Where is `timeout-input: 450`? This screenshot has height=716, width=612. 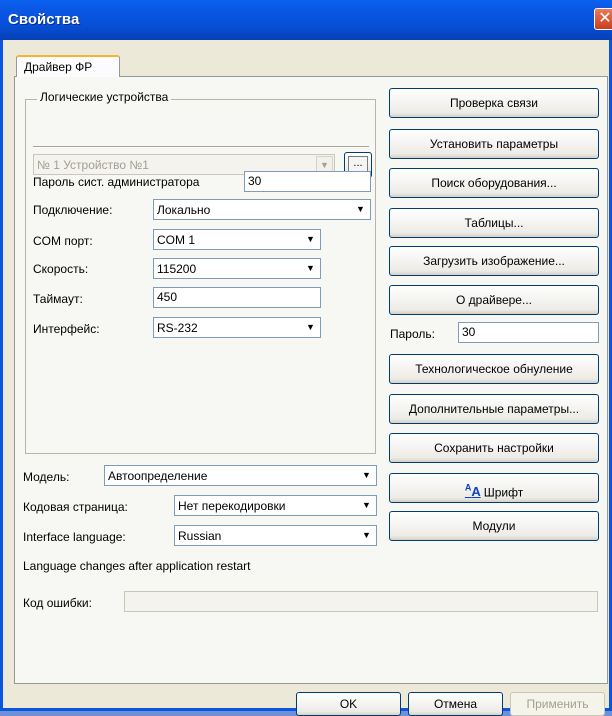 timeout-input: 450 is located at coordinates (237, 297).